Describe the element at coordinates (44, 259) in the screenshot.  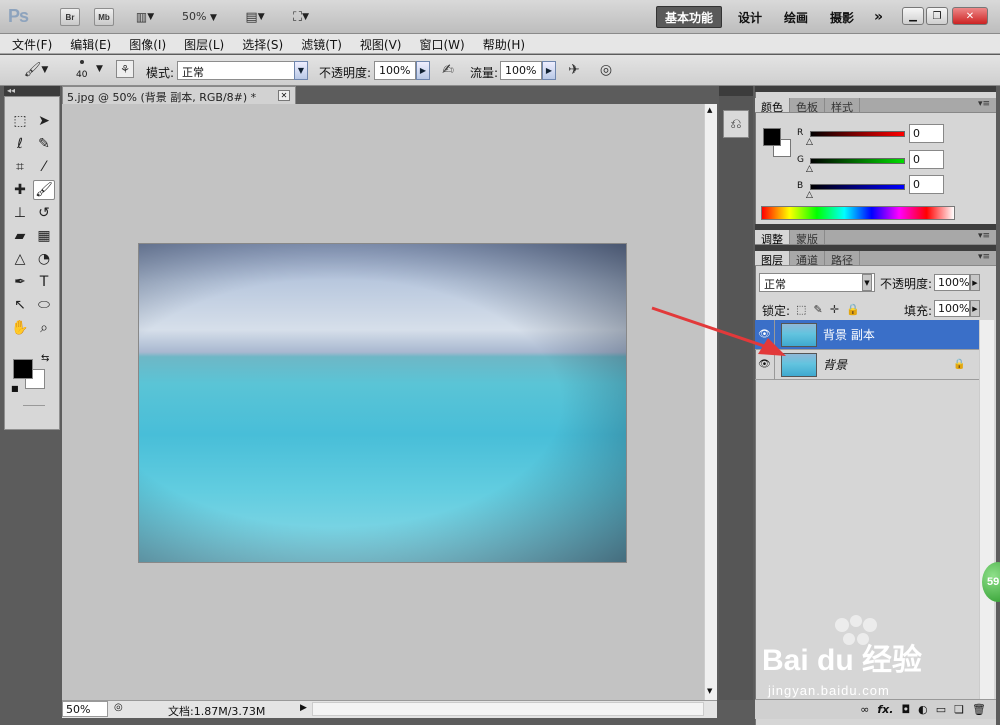
I see `dodge-tool: ◔` at that location.